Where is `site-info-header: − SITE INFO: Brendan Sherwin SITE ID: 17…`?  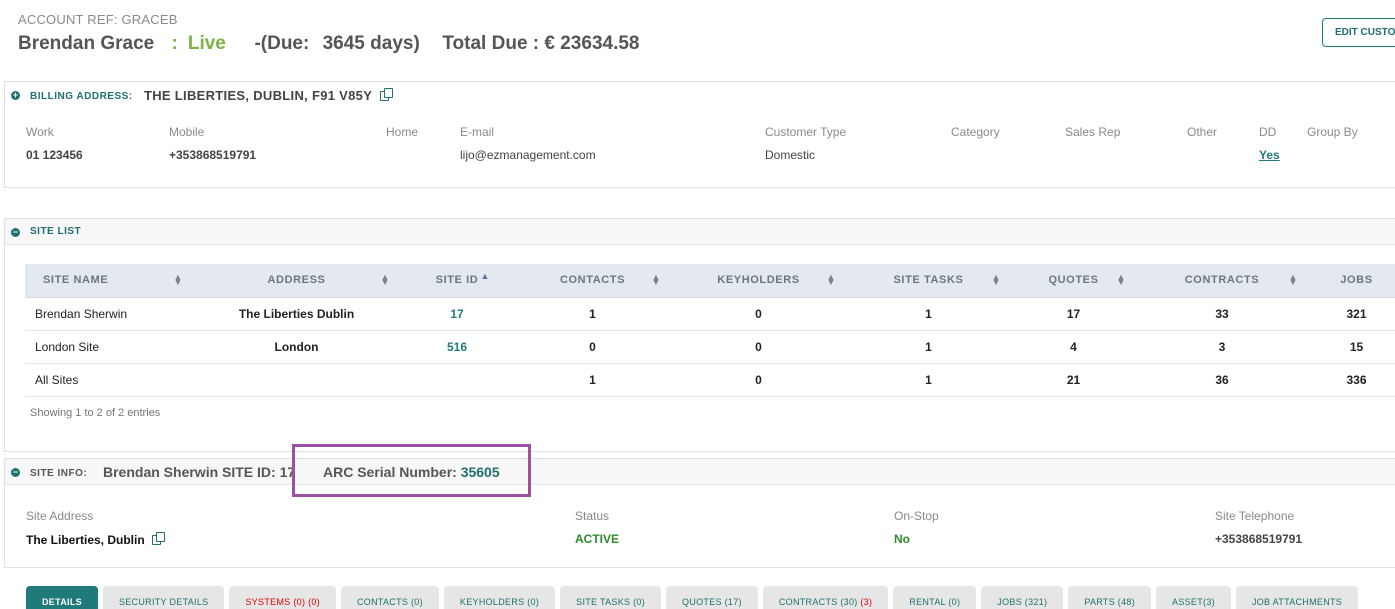
site-info-header: − SITE INFO: Brendan Sherwin SITE ID: 17… is located at coordinates (700, 472).